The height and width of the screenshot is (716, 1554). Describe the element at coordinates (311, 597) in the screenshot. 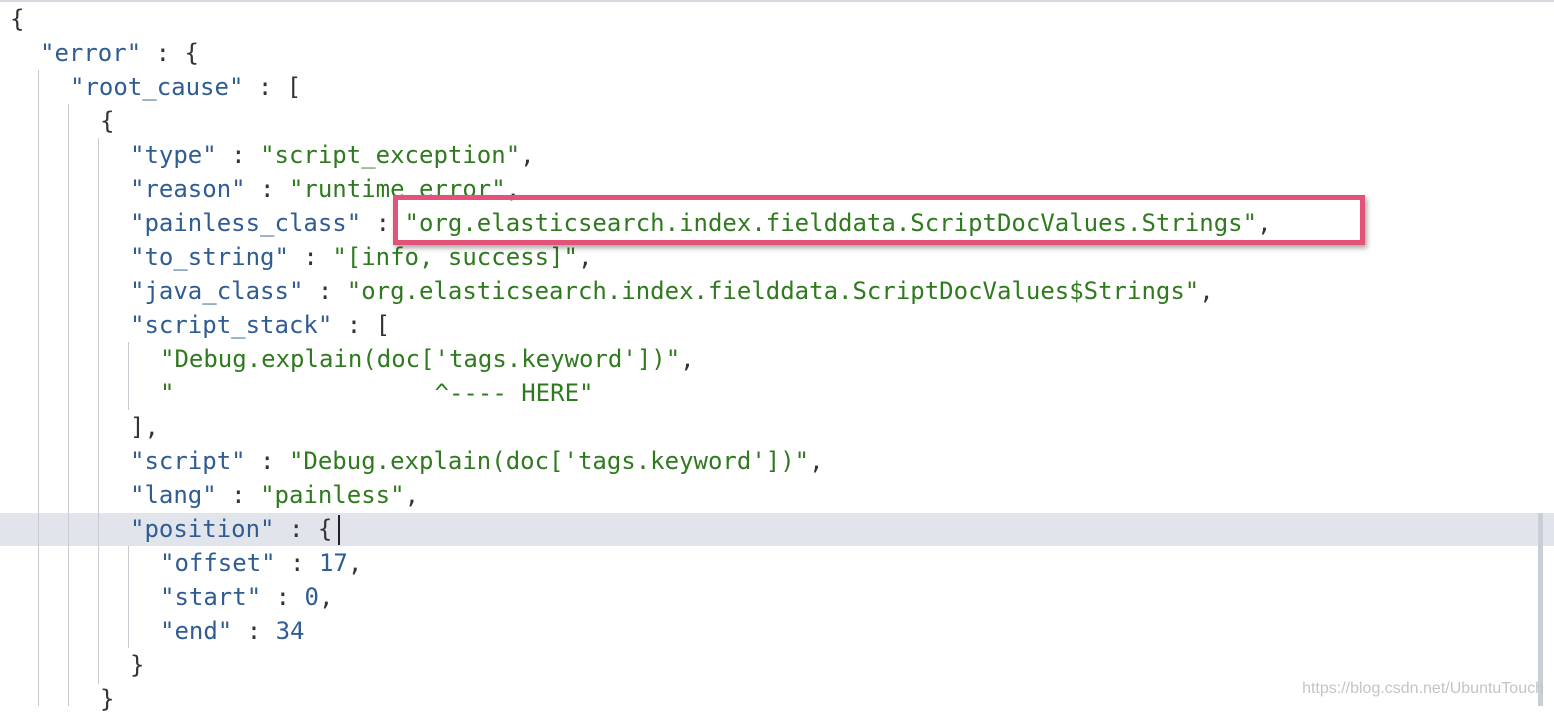

I see `json-number: 0` at that location.